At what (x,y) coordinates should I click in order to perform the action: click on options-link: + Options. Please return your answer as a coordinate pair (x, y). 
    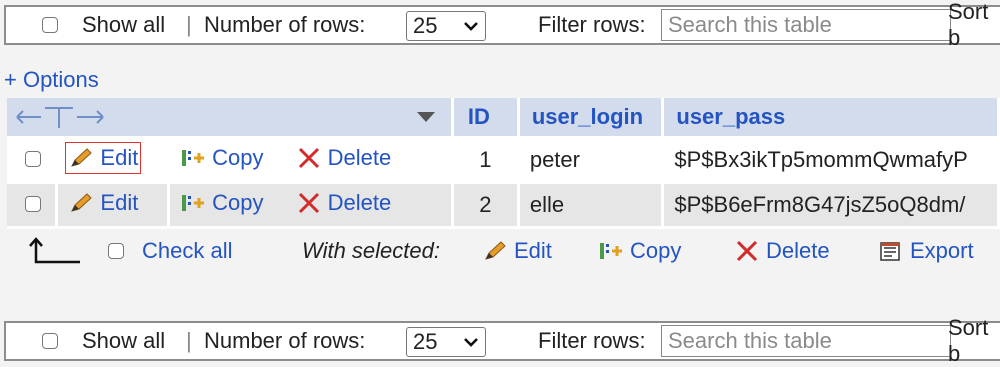
    Looking at the image, I should click on (51, 80).